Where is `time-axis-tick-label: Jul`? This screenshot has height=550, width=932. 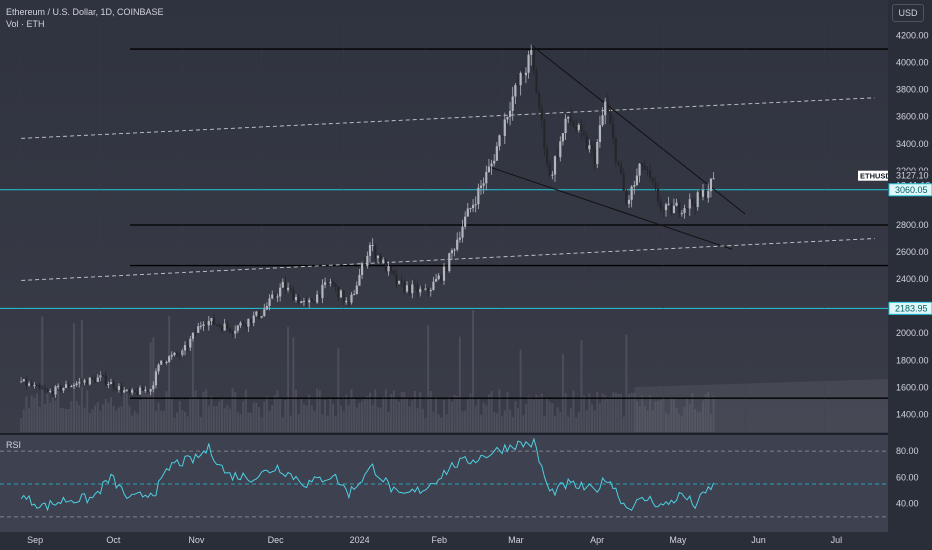
time-axis-tick-label: Jul is located at coordinates (837, 540).